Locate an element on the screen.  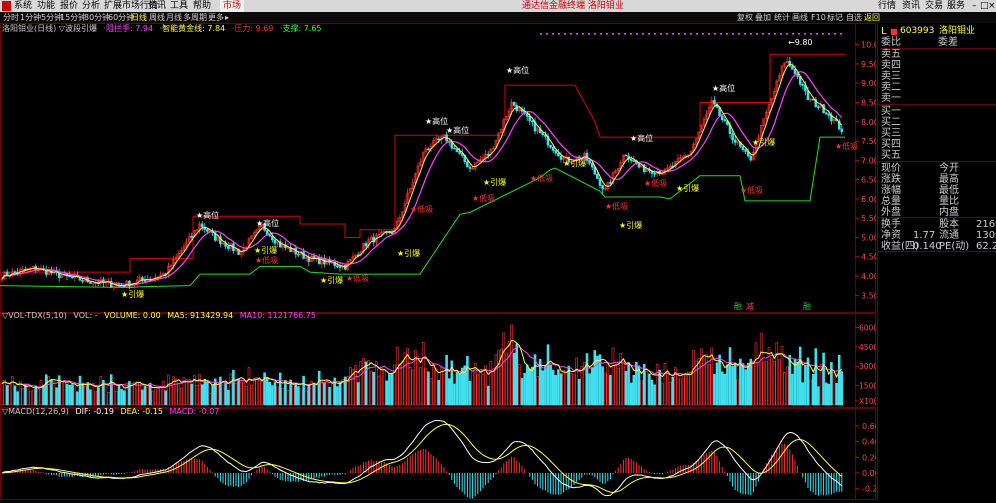
stats-button: 统计 is located at coordinates (782, 17).